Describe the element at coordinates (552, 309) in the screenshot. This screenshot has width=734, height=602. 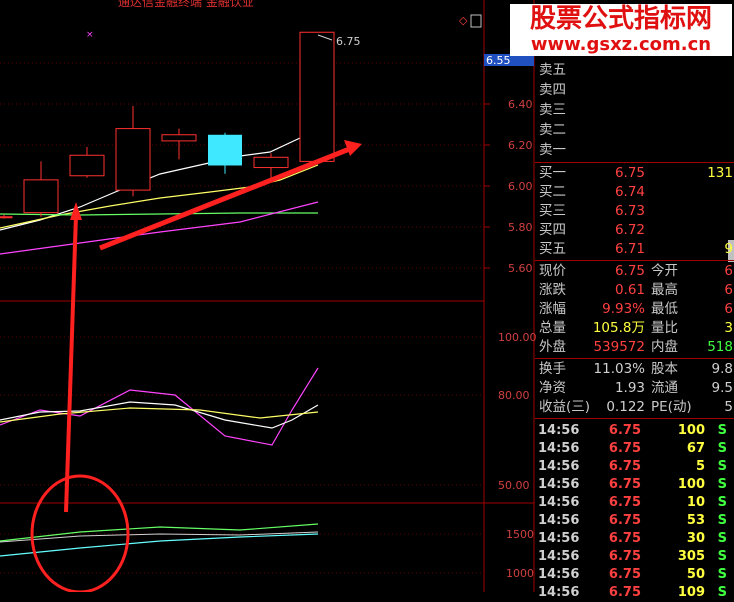
I see `stat-label: 涨幅` at that location.